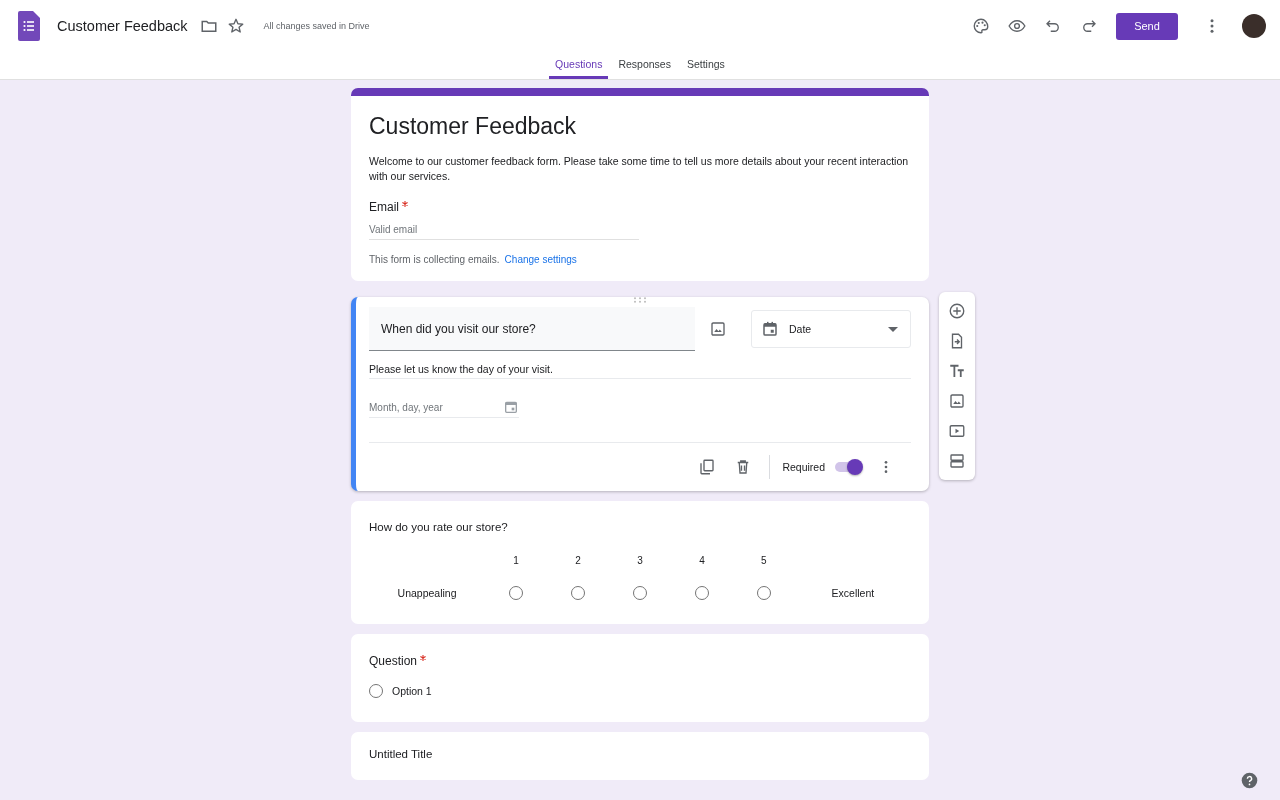 Image resolution: width=1280 pixels, height=800 pixels. Describe the element at coordinates (540, 259) in the screenshot. I see `change-settings-link: Change settings` at that location.